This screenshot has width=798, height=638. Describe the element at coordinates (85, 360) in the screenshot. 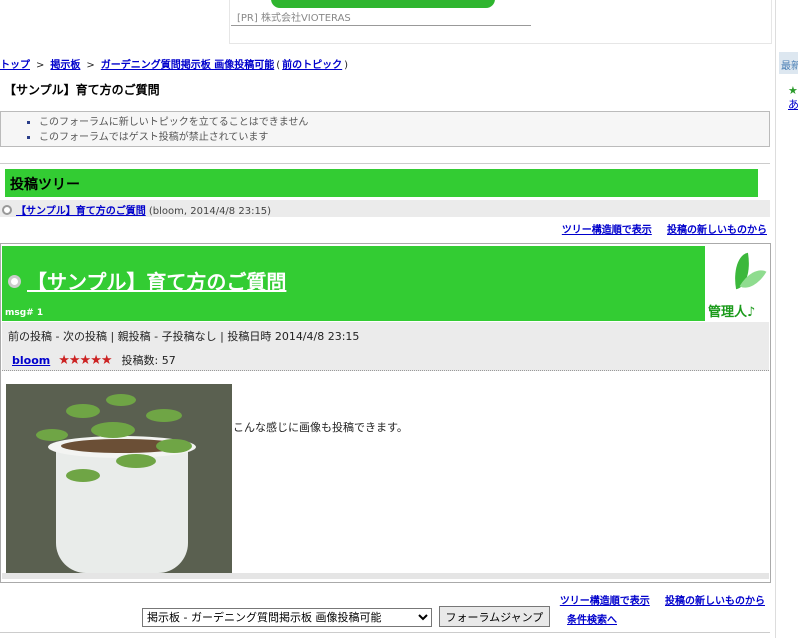

I see `rating-stars-icon: ★★★★★` at that location.